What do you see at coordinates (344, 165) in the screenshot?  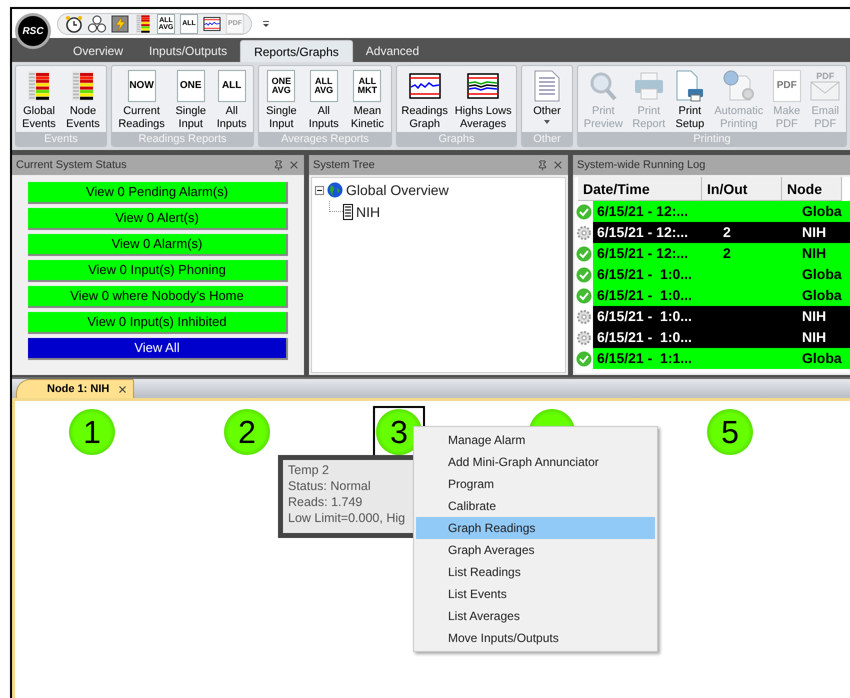 I see `panel-title: System Tree` at bounding box center [344, 165].